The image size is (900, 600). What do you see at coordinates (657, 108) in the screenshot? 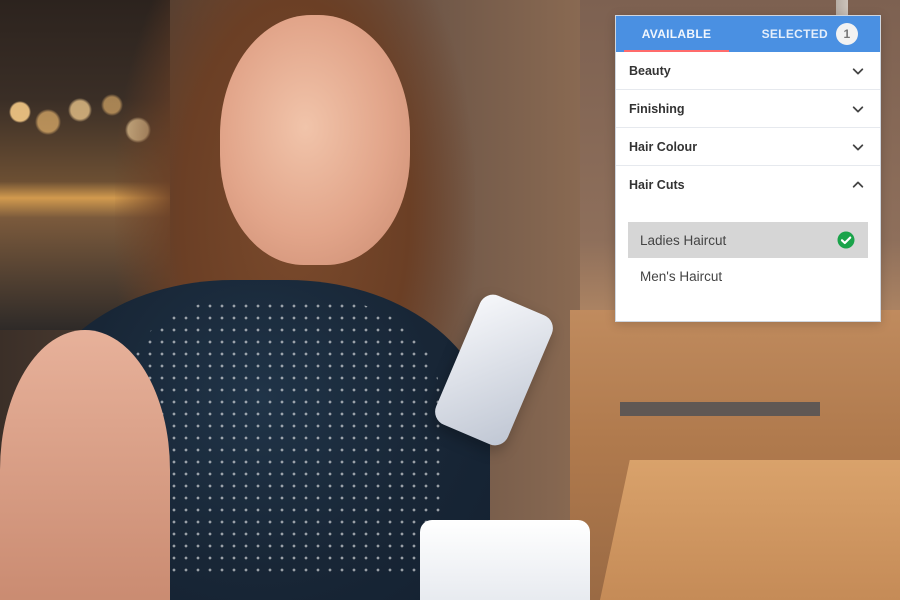
I see `category-label-finishing: Finishing` at bounding box center [657, 108].